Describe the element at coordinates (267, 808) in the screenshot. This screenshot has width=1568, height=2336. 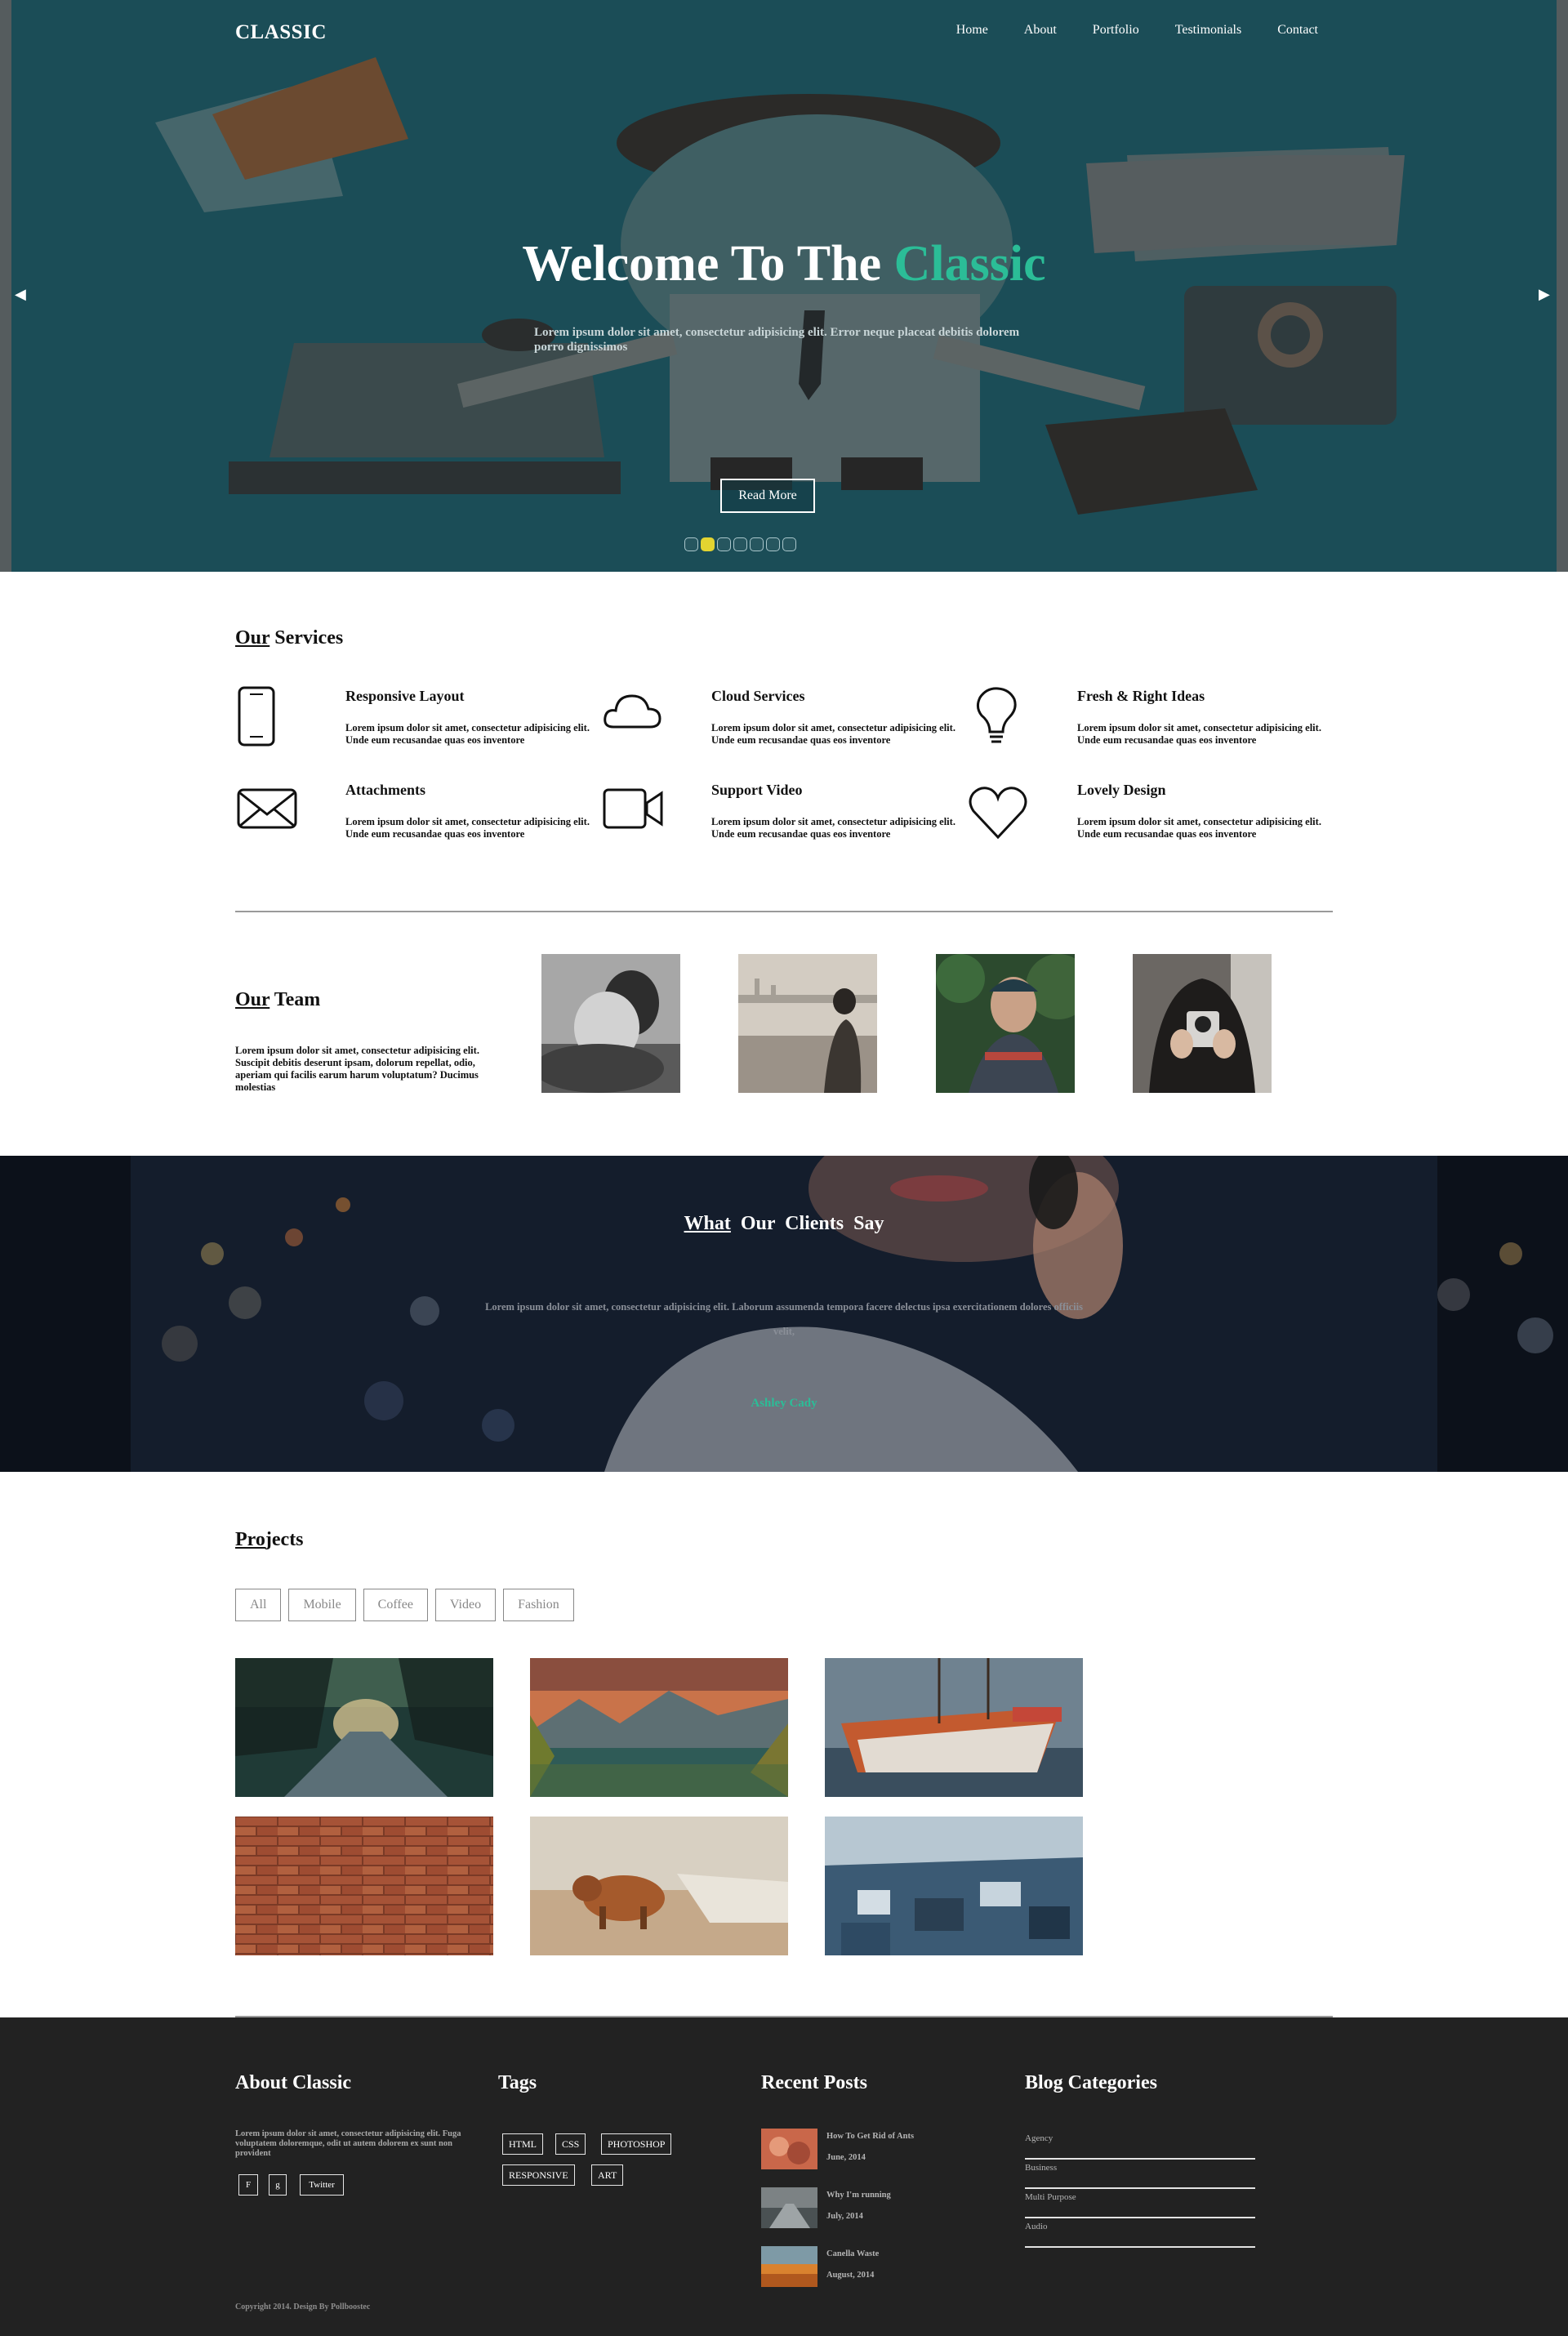
I see `envelope-icon` at that location.